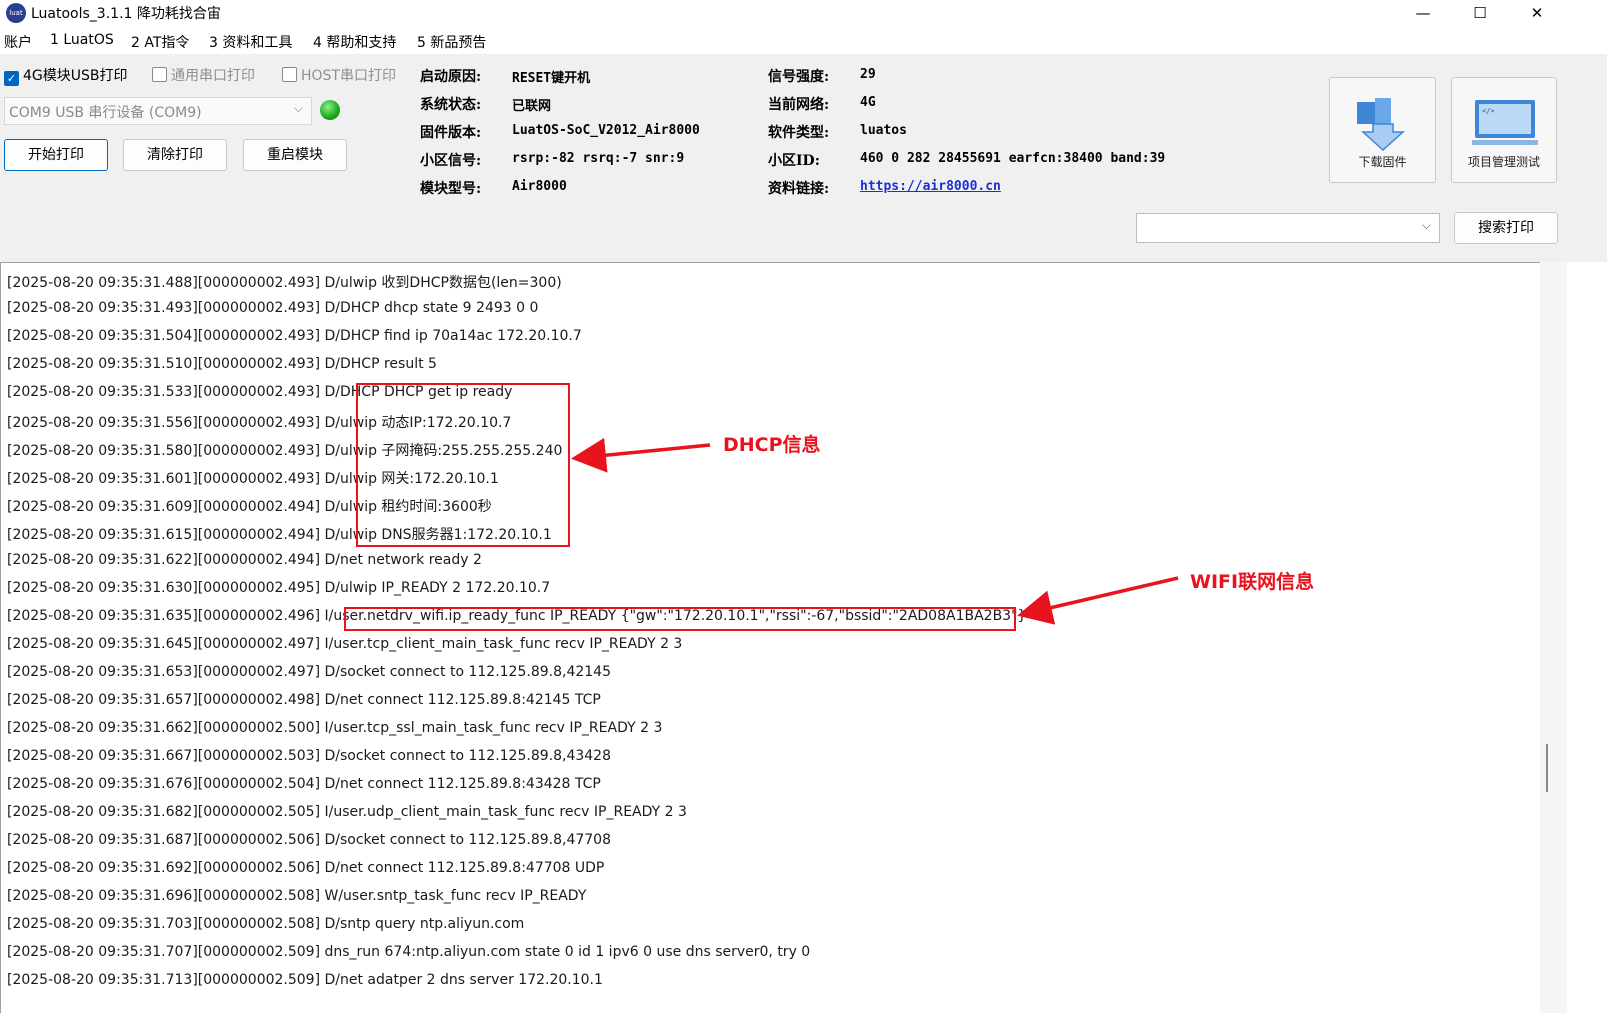 The width and height of the screenshot is (1607, 1013). I want to click on system-state-label: 系统状态:, so click(451, 105).